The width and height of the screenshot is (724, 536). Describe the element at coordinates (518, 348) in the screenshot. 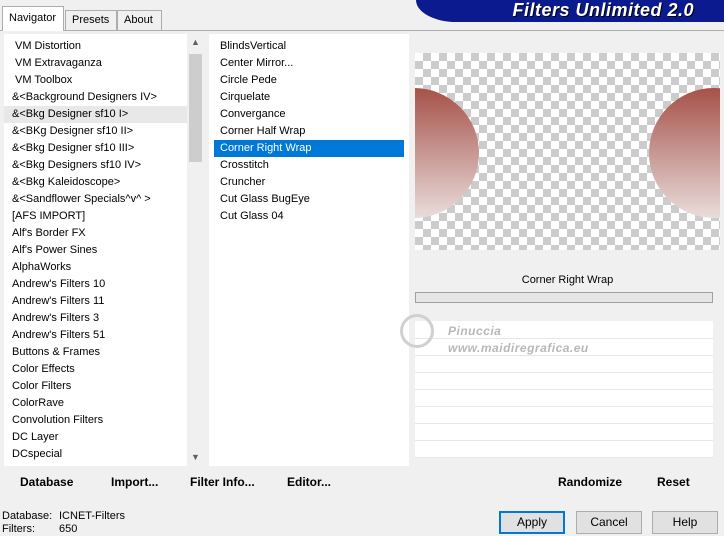

I see `watermark-url: www.maidiregrafica.eu` at that location.